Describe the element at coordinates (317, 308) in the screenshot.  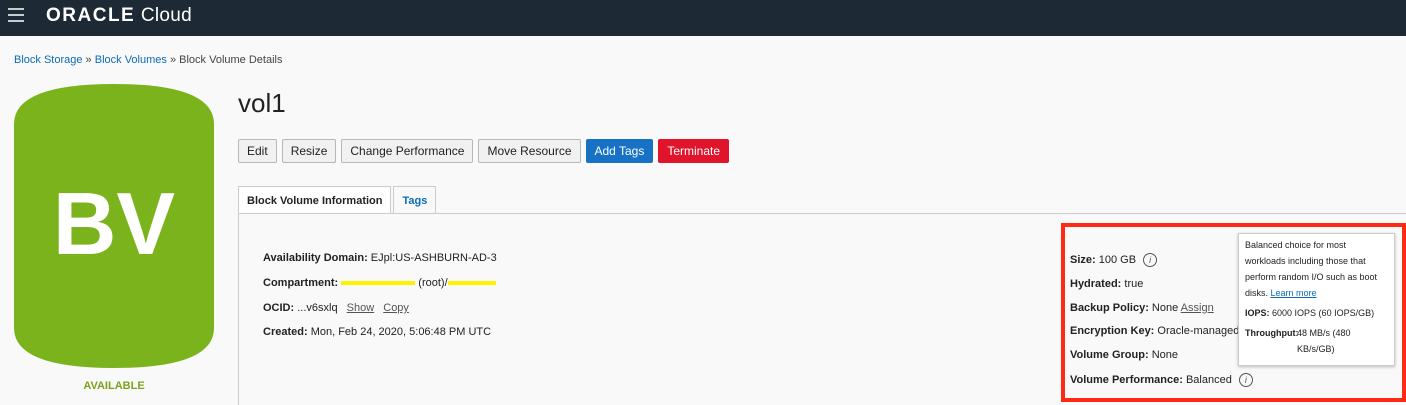
I see `ocid-value: ...v6sxlq` at that location.